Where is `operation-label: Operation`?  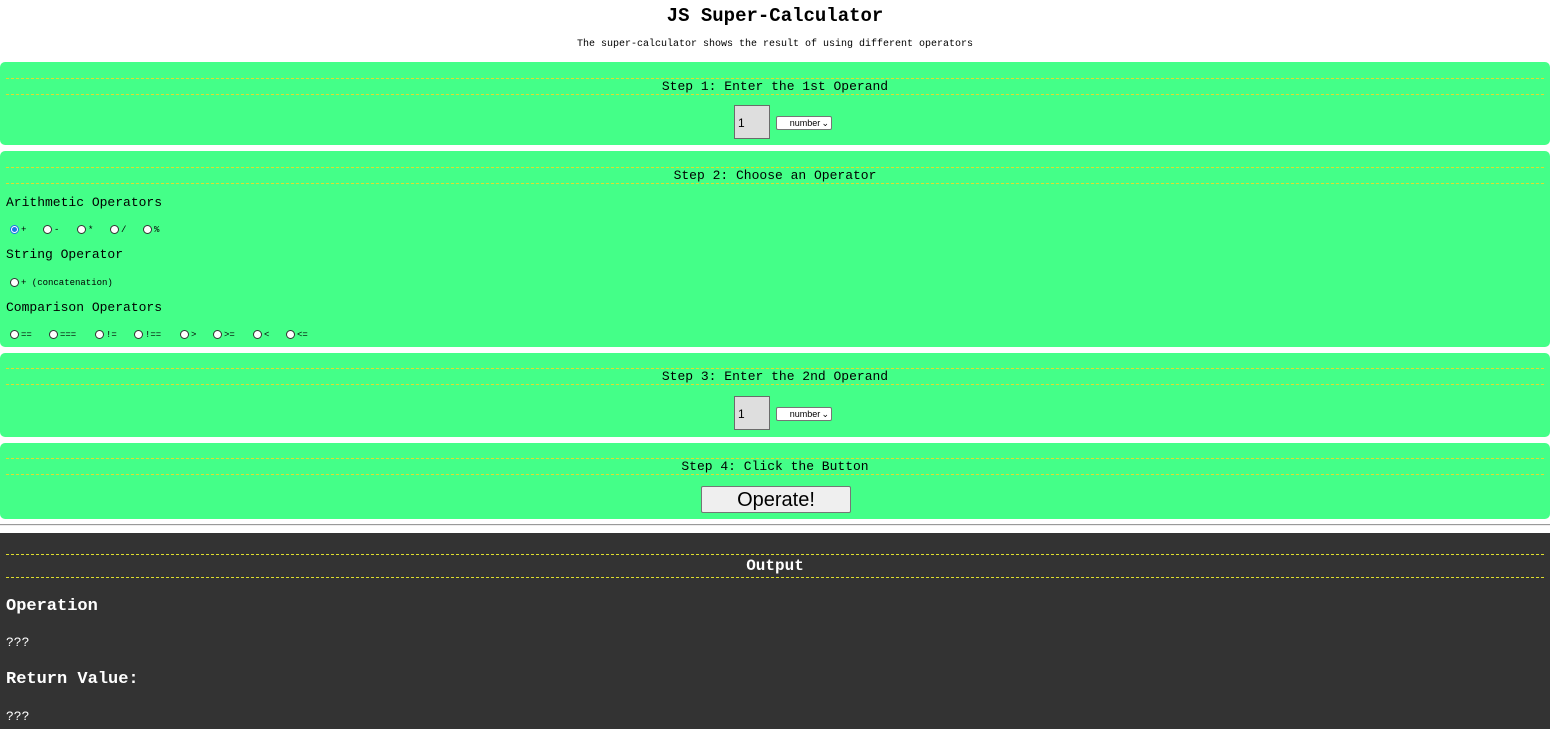
operation-label: Operation is located at coordinates (52, 606).